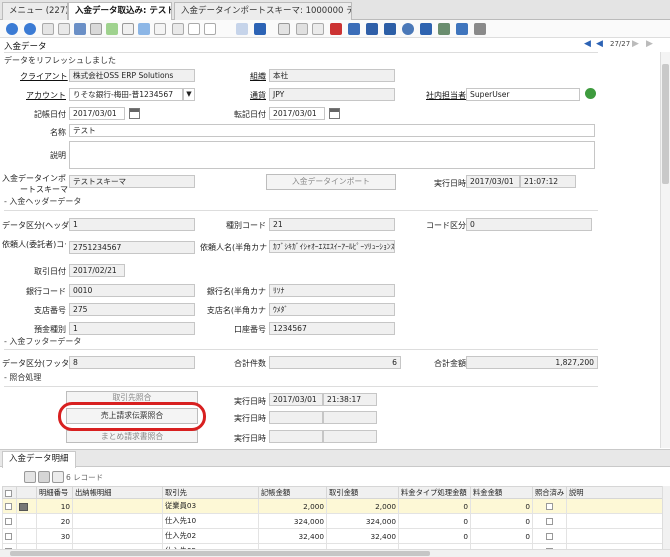 This screenshot has height=557, width=670. I want to click on doc-date-field: 2017/03/01, so click(97, 113).